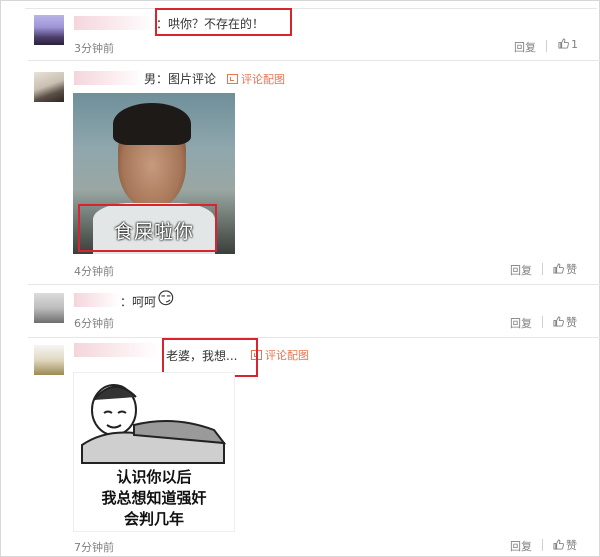  I want to click on comment-1: ：哄你？不存在的！ 3分钟前 回复 1, so click(300, 30).